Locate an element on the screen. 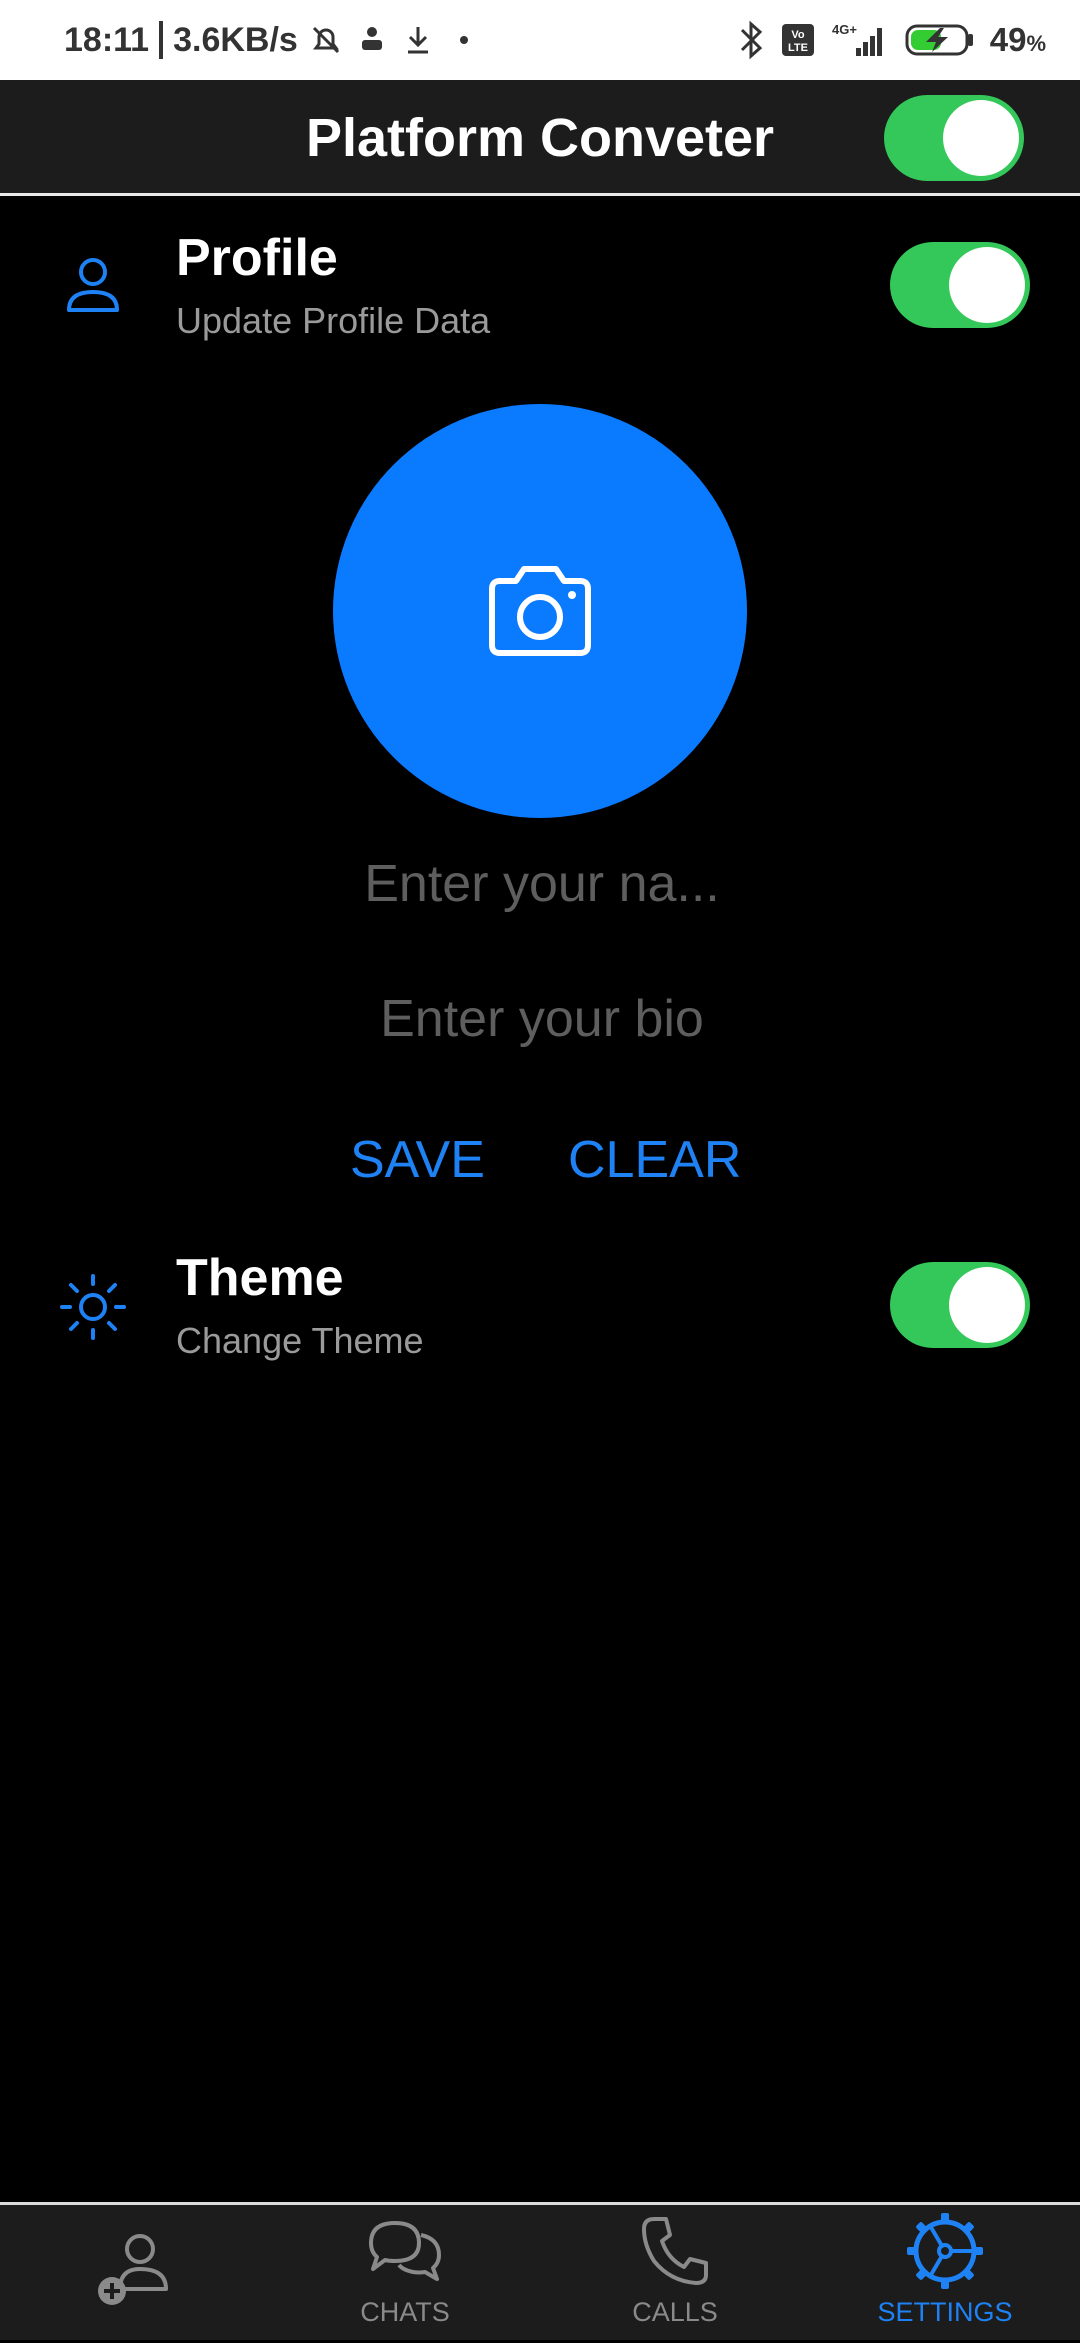 The width and height of the screenshot is (1080, 2343). nav-calls: CALLS is located at coordinates (675, 2274).